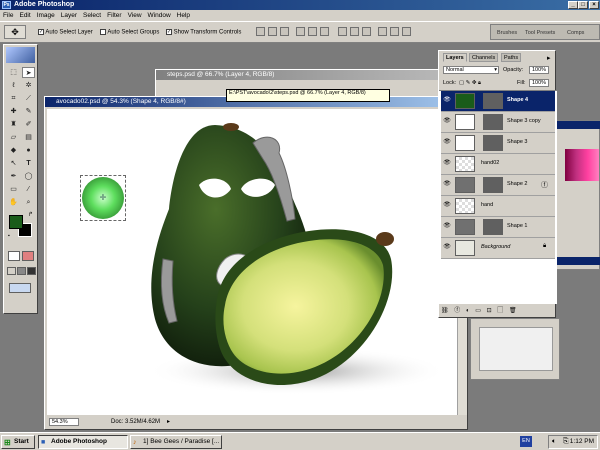 The image size is (600, 450). What do you see at coordinates (575, 33) in the screenshot?
I see `palette-well-tab-comps: Comps` at bounding box center [575, 33].